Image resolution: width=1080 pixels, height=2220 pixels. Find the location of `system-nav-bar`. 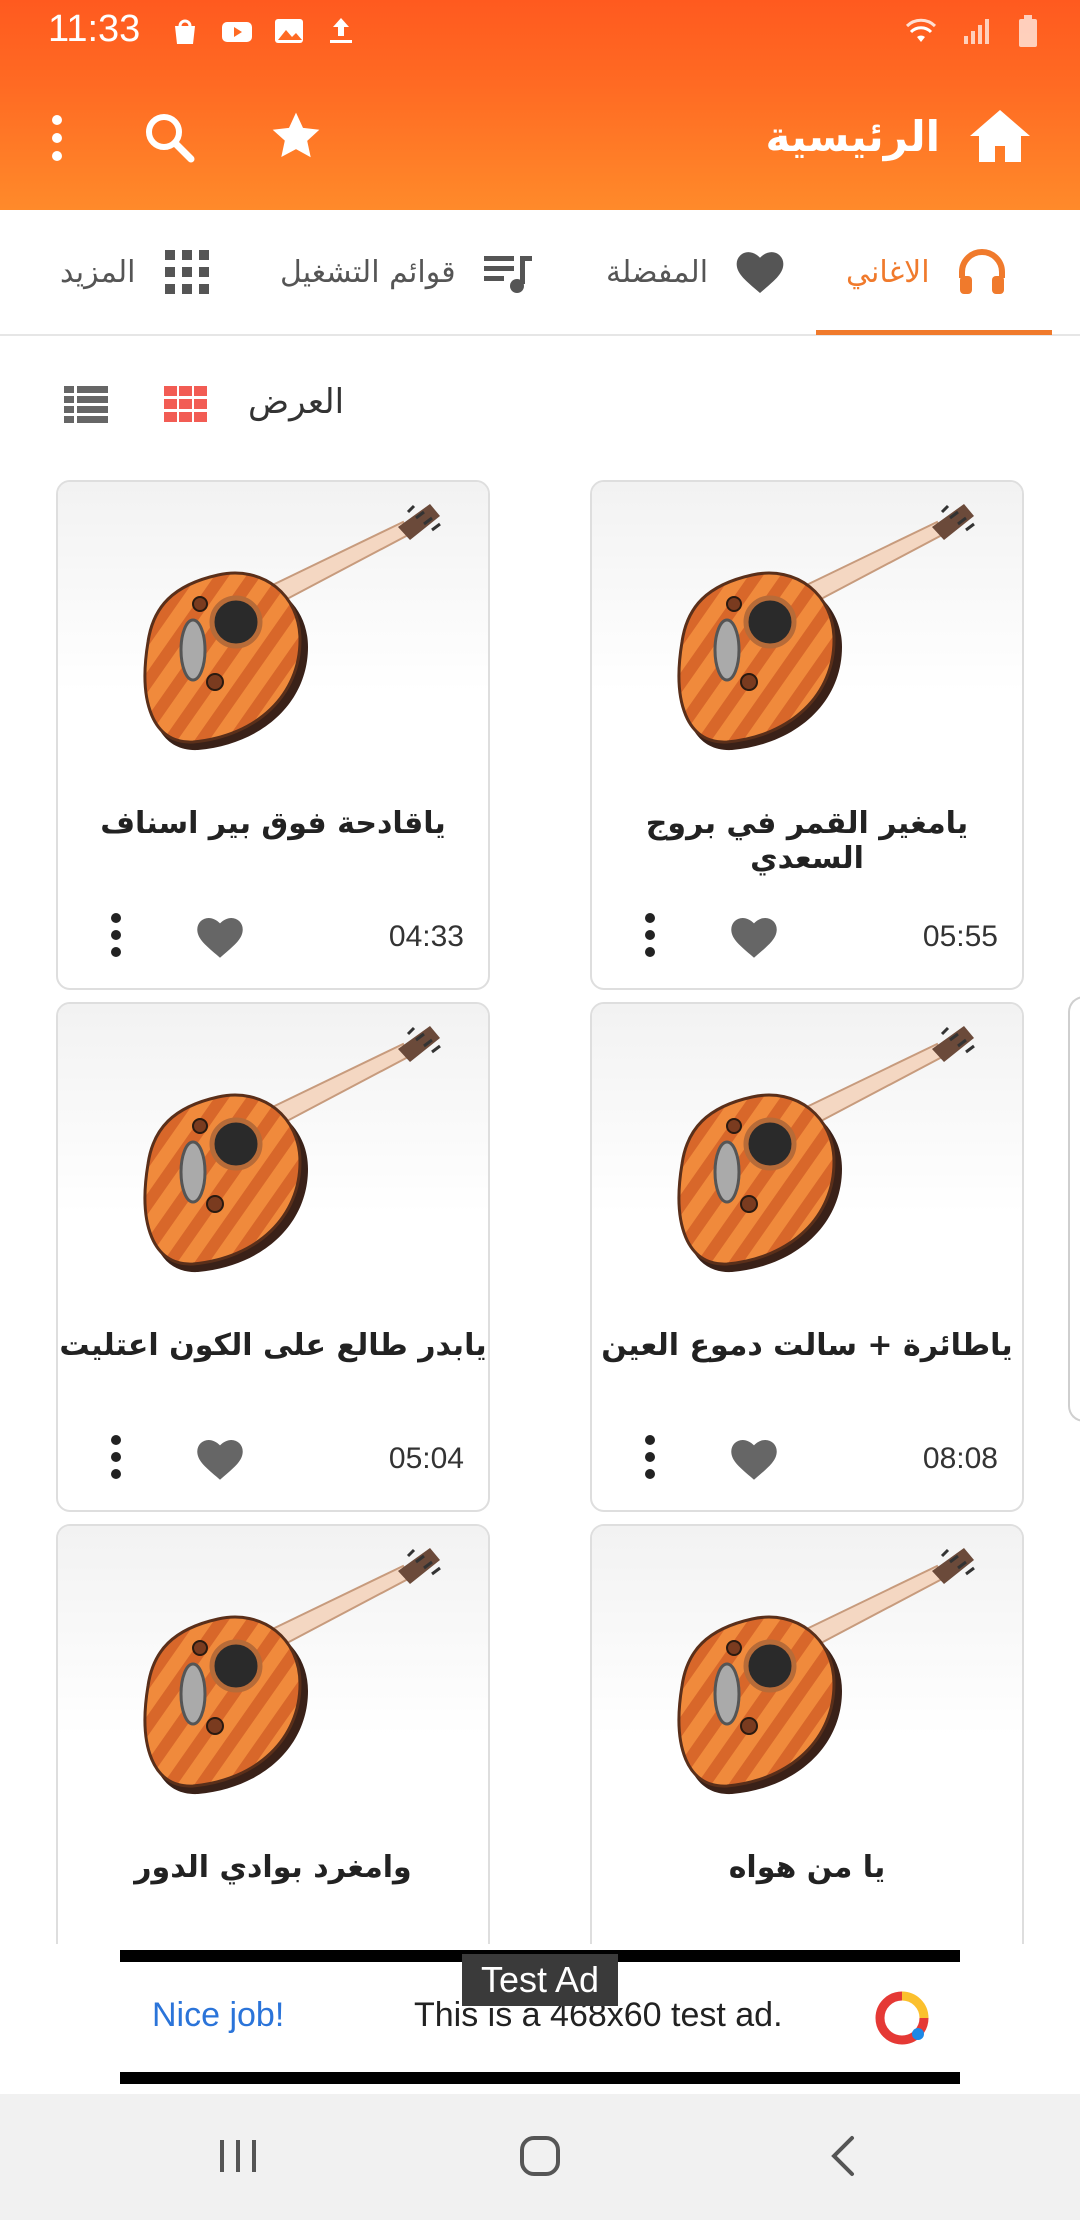

system-nav-bar is located at coordinates (540, 2157).